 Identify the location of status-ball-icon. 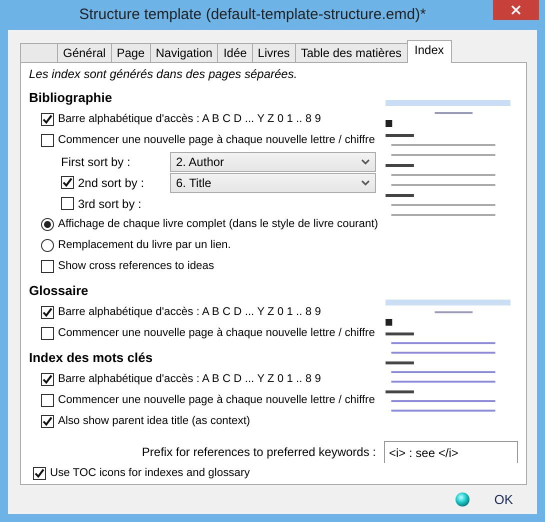
(462, 499).